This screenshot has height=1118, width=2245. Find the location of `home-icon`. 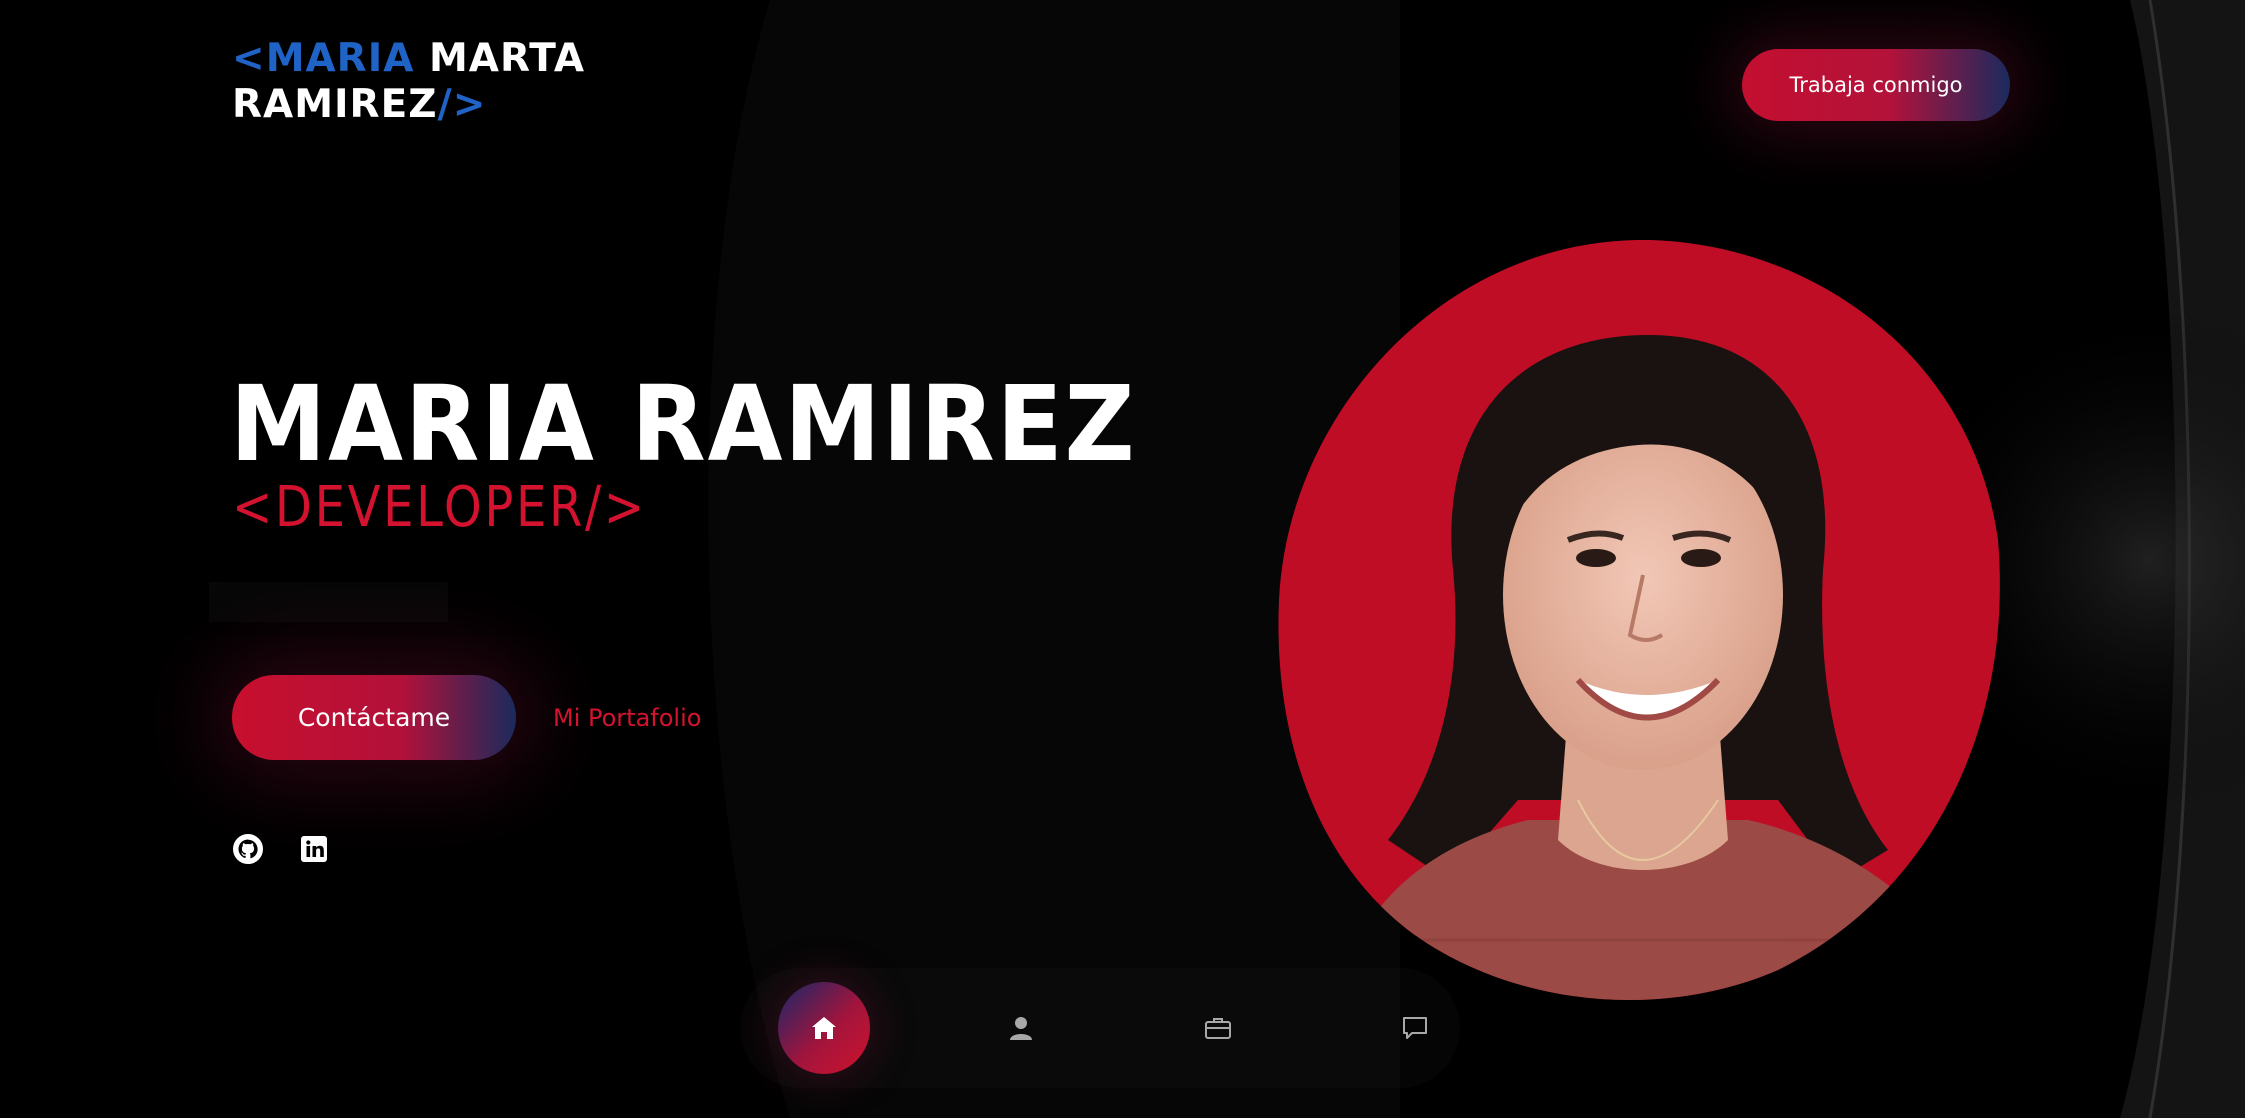

home-icon is located at coordinates (824, 1028).